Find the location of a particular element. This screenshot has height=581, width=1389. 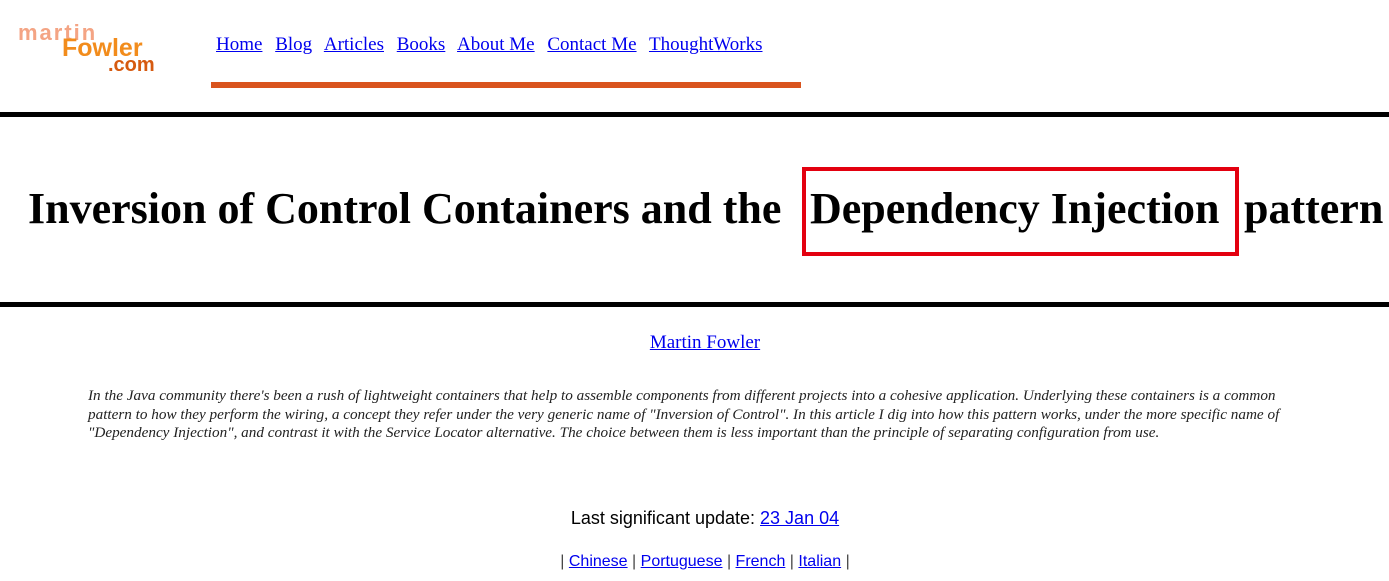

author-link: Martin Fowler is located at coordinates (705, 342).